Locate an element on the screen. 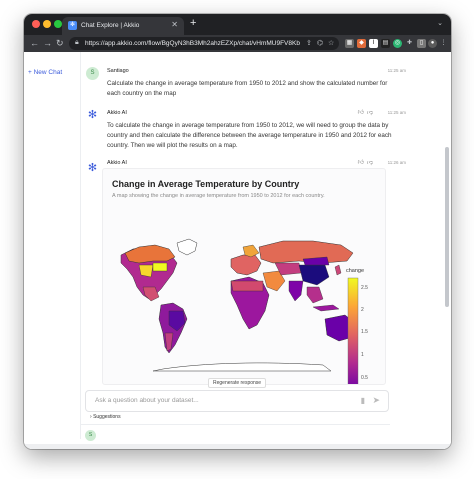  tab-title: Chat Explore | Akkio is located at coordinates (110, 25).